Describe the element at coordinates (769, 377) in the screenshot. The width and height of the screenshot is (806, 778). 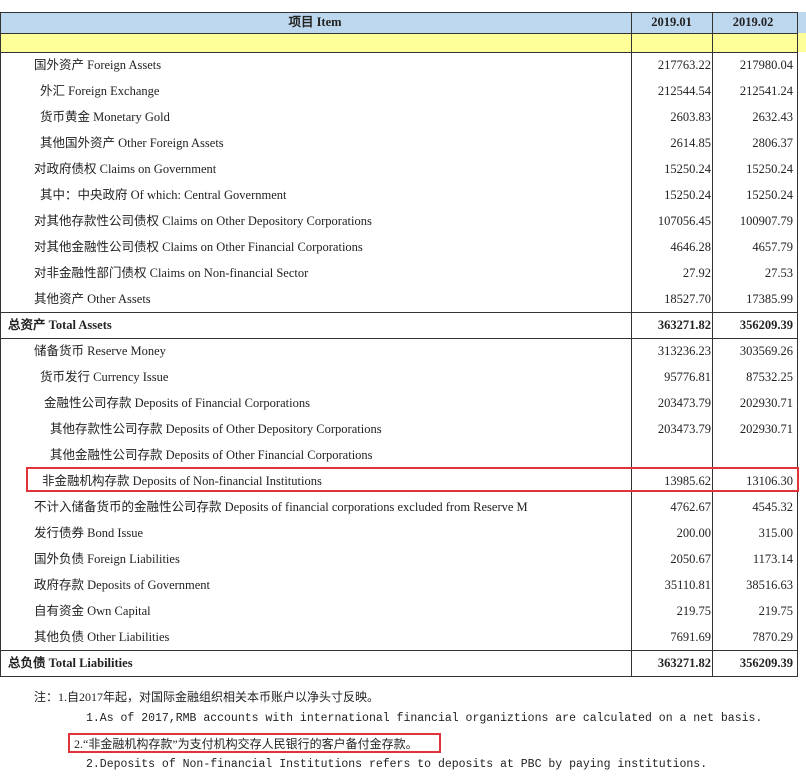
I see `value-2019-02: 87532.25` at that location.